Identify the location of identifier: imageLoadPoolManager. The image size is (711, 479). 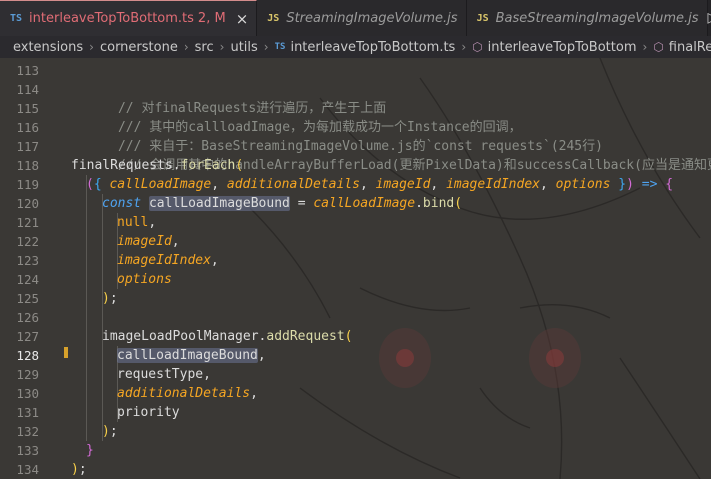
(180, 336).